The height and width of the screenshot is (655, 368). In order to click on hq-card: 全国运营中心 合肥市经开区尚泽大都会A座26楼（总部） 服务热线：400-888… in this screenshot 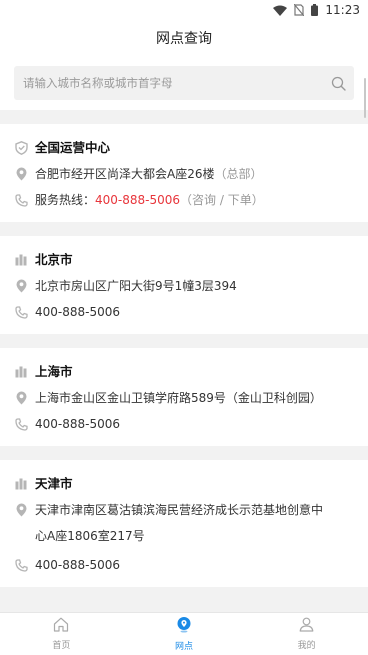, I will do `click(184, 173)`.